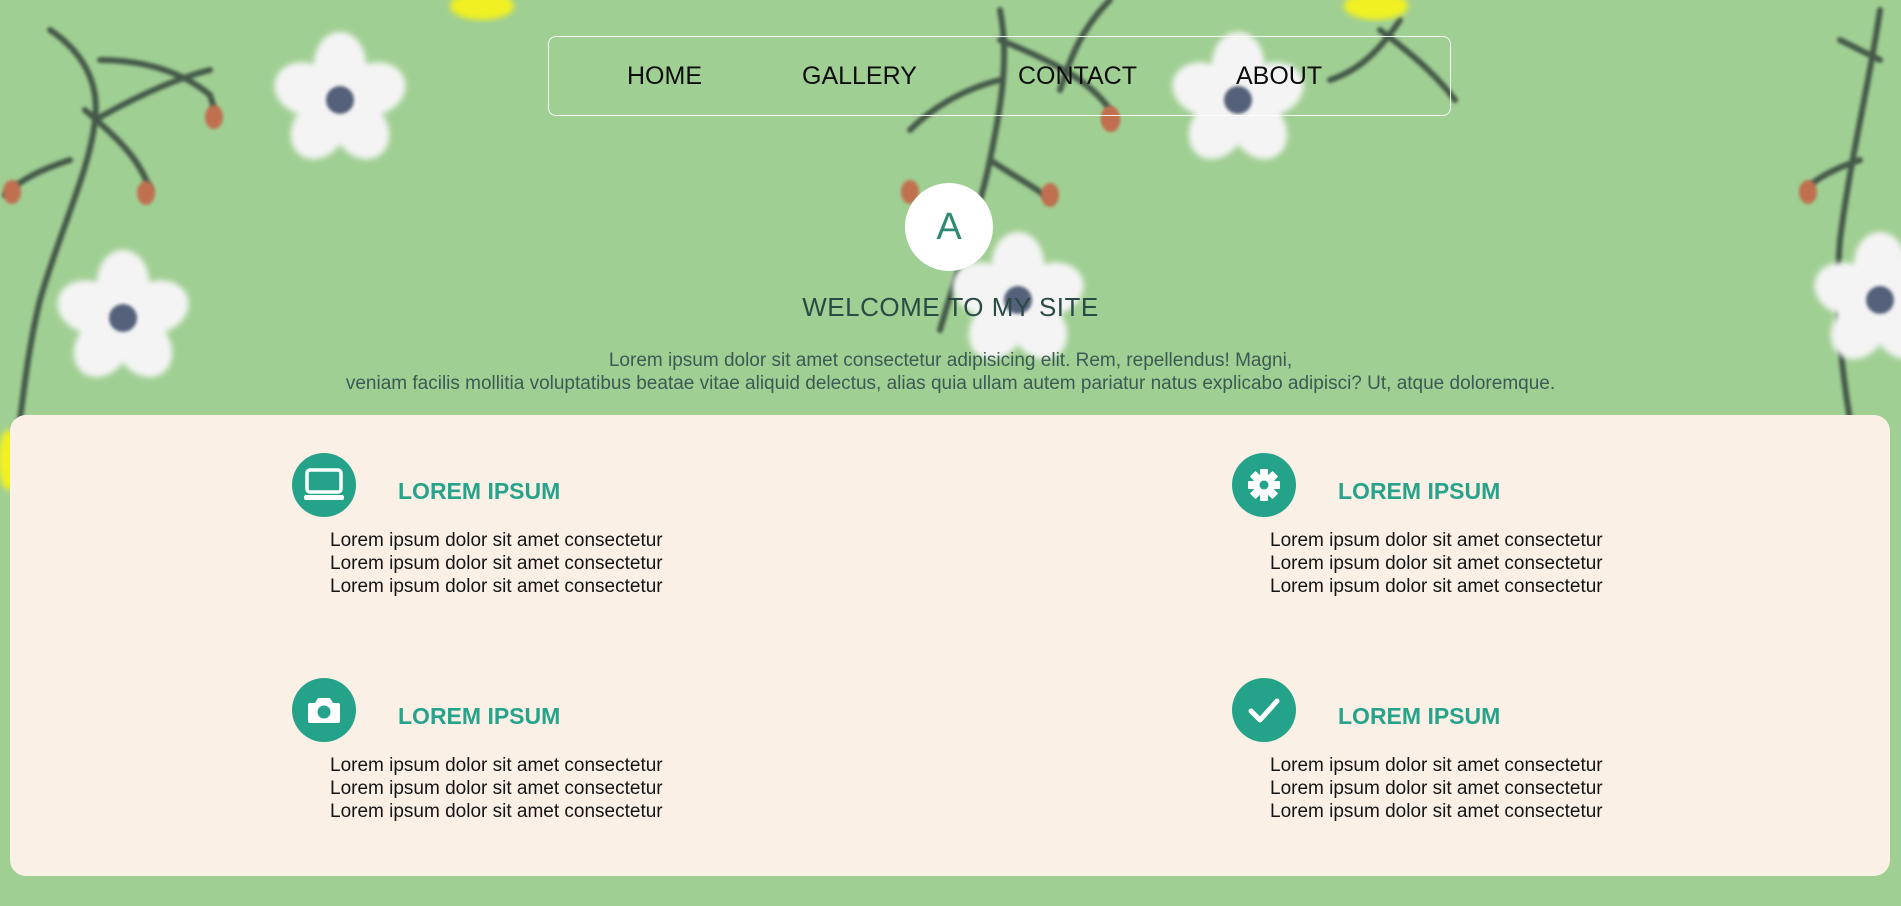  Describe the element at coordinates (664, 76) in the screenshot. I see `nav-item-home: HOME` at that location.